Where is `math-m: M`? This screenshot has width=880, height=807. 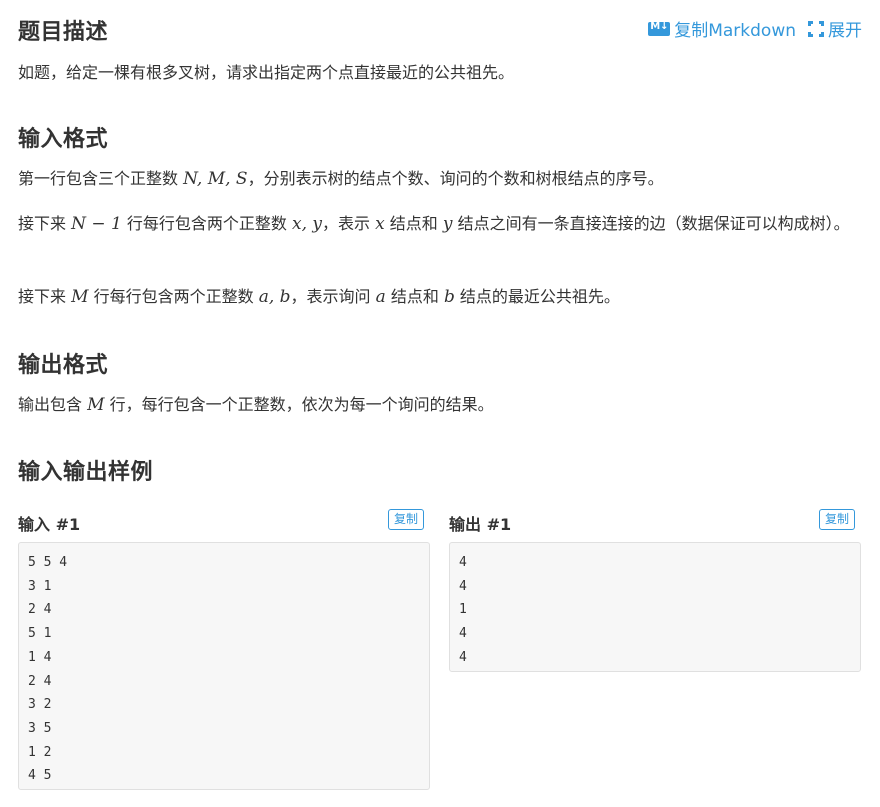
math-m: M is located at coordinates (80, 297).